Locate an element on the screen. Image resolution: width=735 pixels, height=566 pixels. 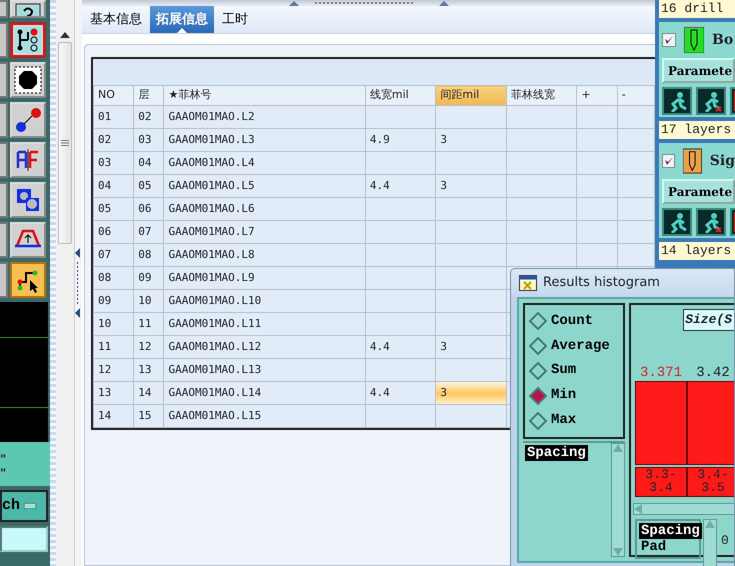
layer-name: Bo is located at coordinates (723, 40).